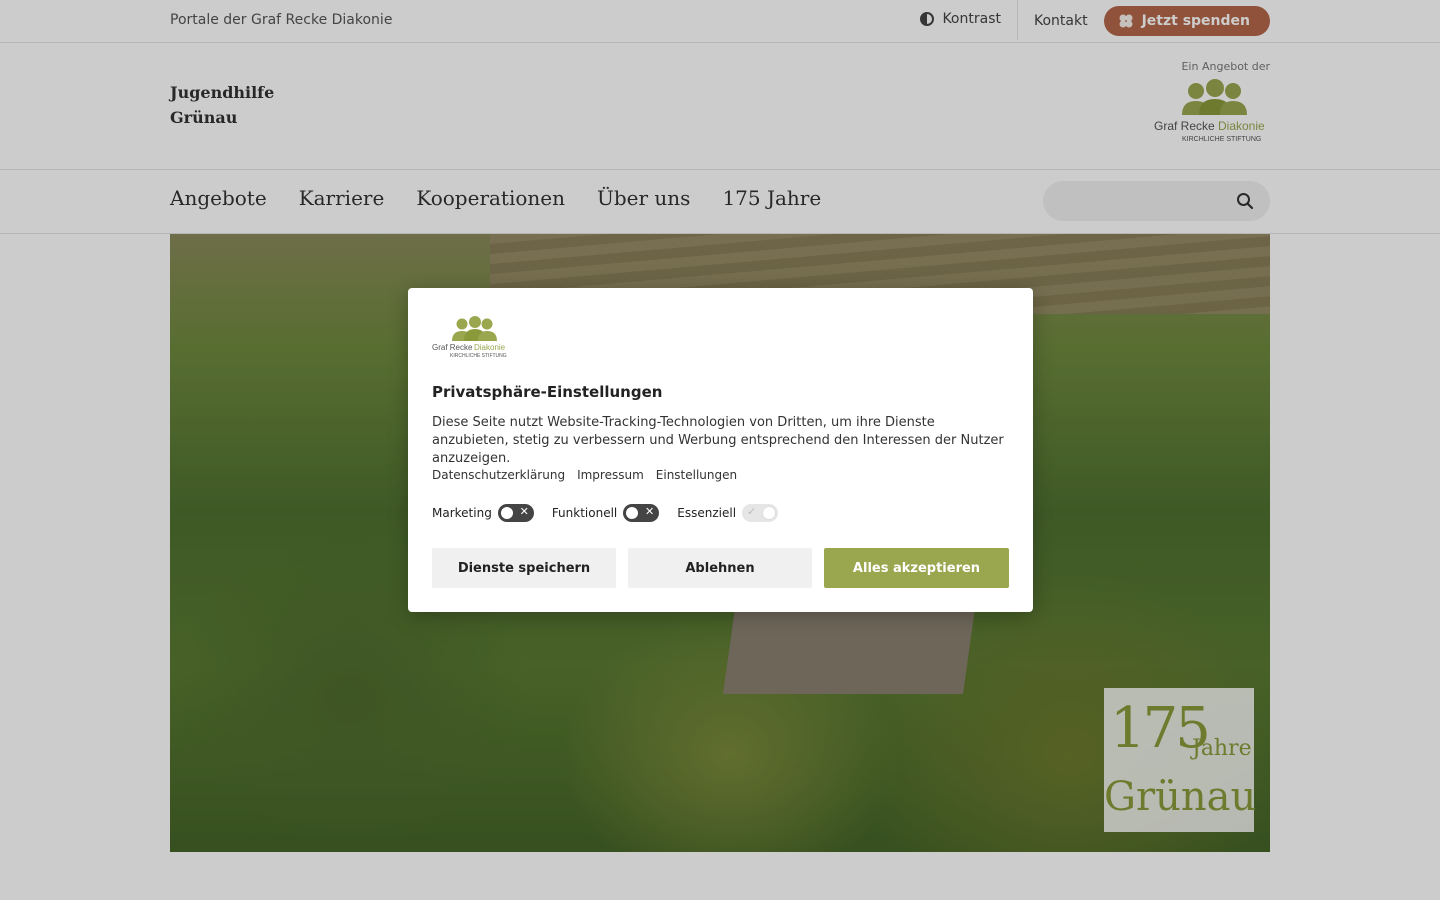  Describe the element at coordinates (524, 568) in the screenshot. I see `save-services-button: Dienste speichern` at that location.